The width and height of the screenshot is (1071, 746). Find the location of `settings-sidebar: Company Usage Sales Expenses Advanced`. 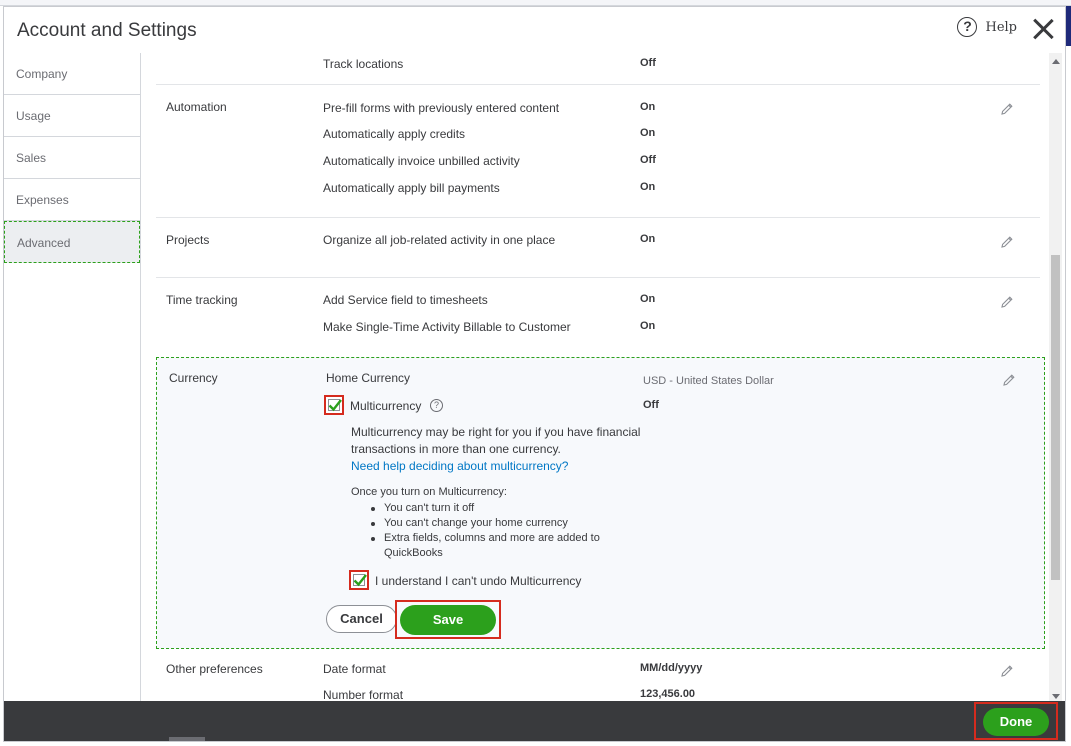

settings-sidebar: Company Usage Sales Expenses Advanced is located at coordinates (72, 378).